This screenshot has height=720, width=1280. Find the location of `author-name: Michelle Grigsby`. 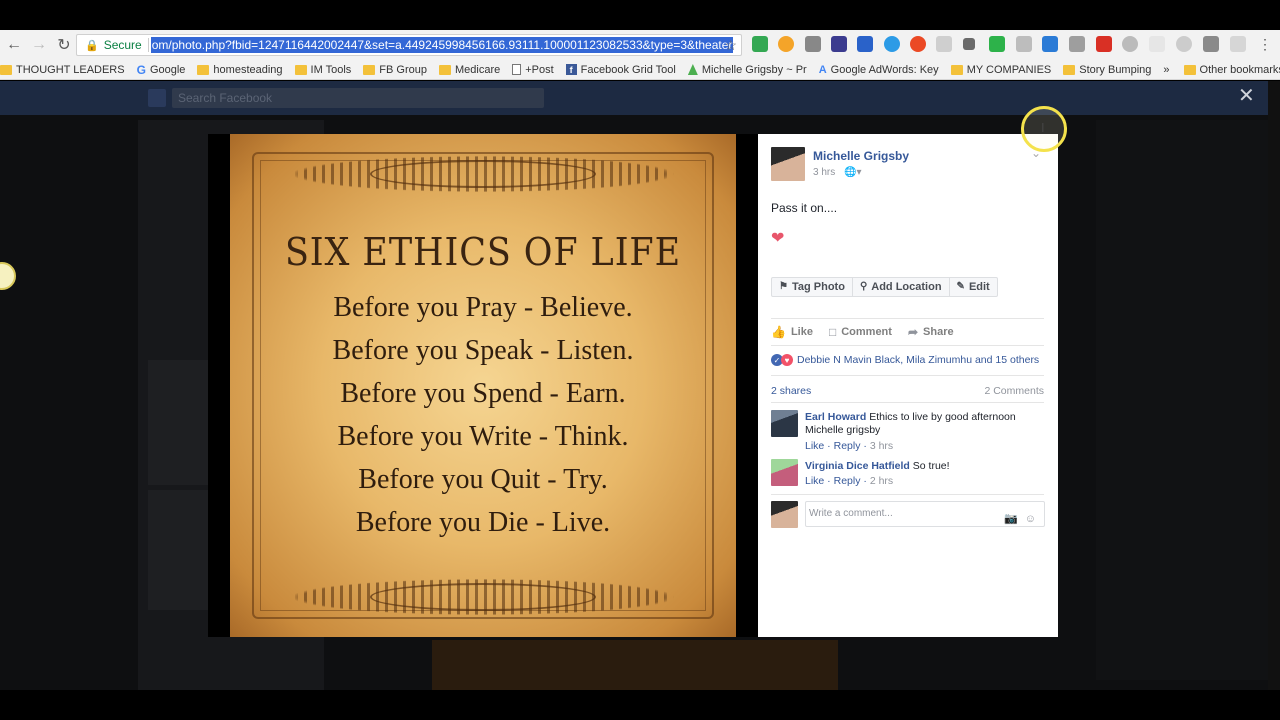

author-name: Michelle Grigsby is located at coordinates (861, 156).